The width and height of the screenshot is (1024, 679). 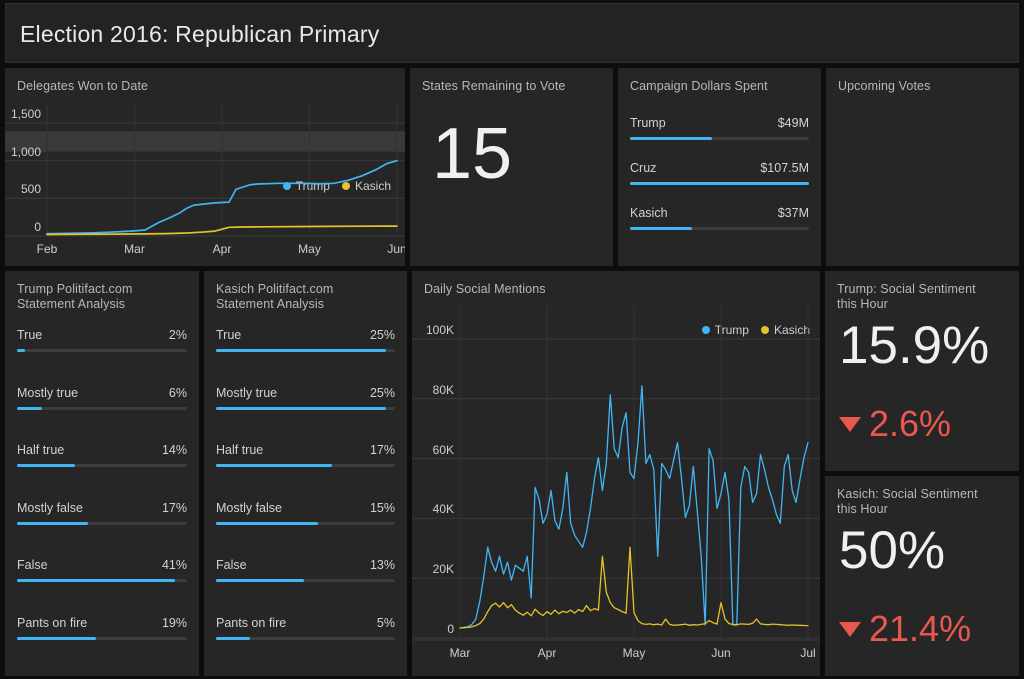 I want to click on kasich-pf-value-false: 13%, so click(x=382, y=565).